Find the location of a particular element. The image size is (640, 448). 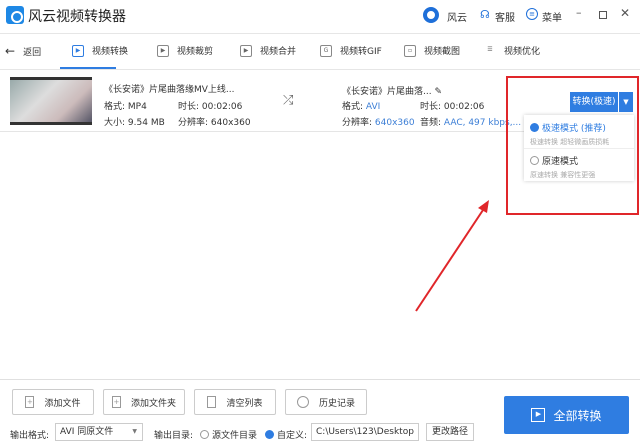

history-button: 历史记录 is located at coordinates (326, 402).